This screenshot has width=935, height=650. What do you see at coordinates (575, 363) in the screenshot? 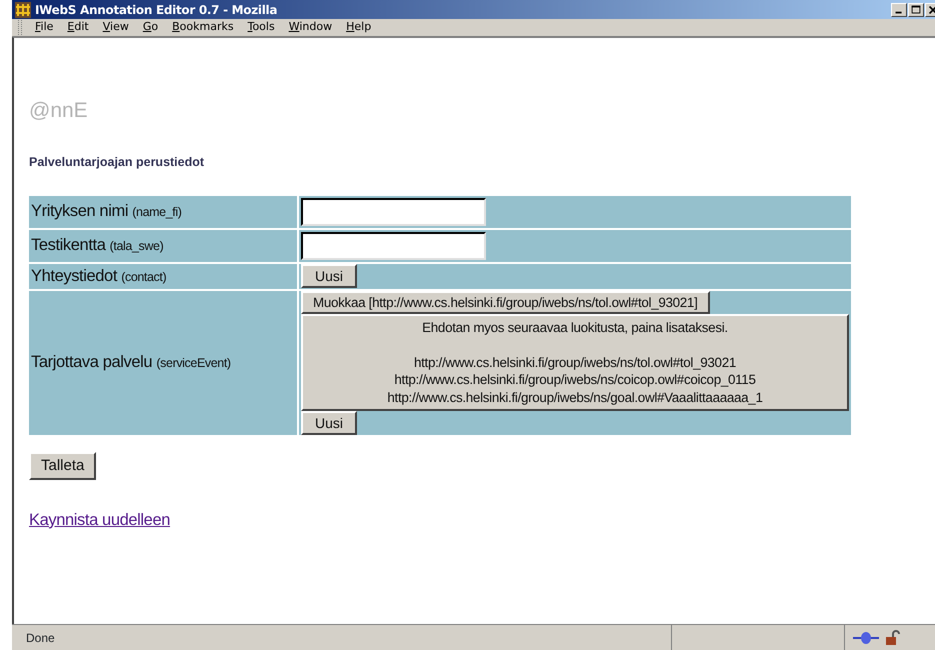
I see `suggestion-button: Ehdotan myos seuraavaa luokitusta, paina lisataksesi. http://www.cs.helsinki.fi/group/iwebs/ns/tol.owl#tol_93021 http://www.cs.helsinki.fi/group/iwebs/ns/coicop.owl#coicop_0115 http://www.cs.helsinki.fi/group/iwebs/ns/goal.owl#Vaaalittaaaaaa_1` at bounding box center [575, 363].